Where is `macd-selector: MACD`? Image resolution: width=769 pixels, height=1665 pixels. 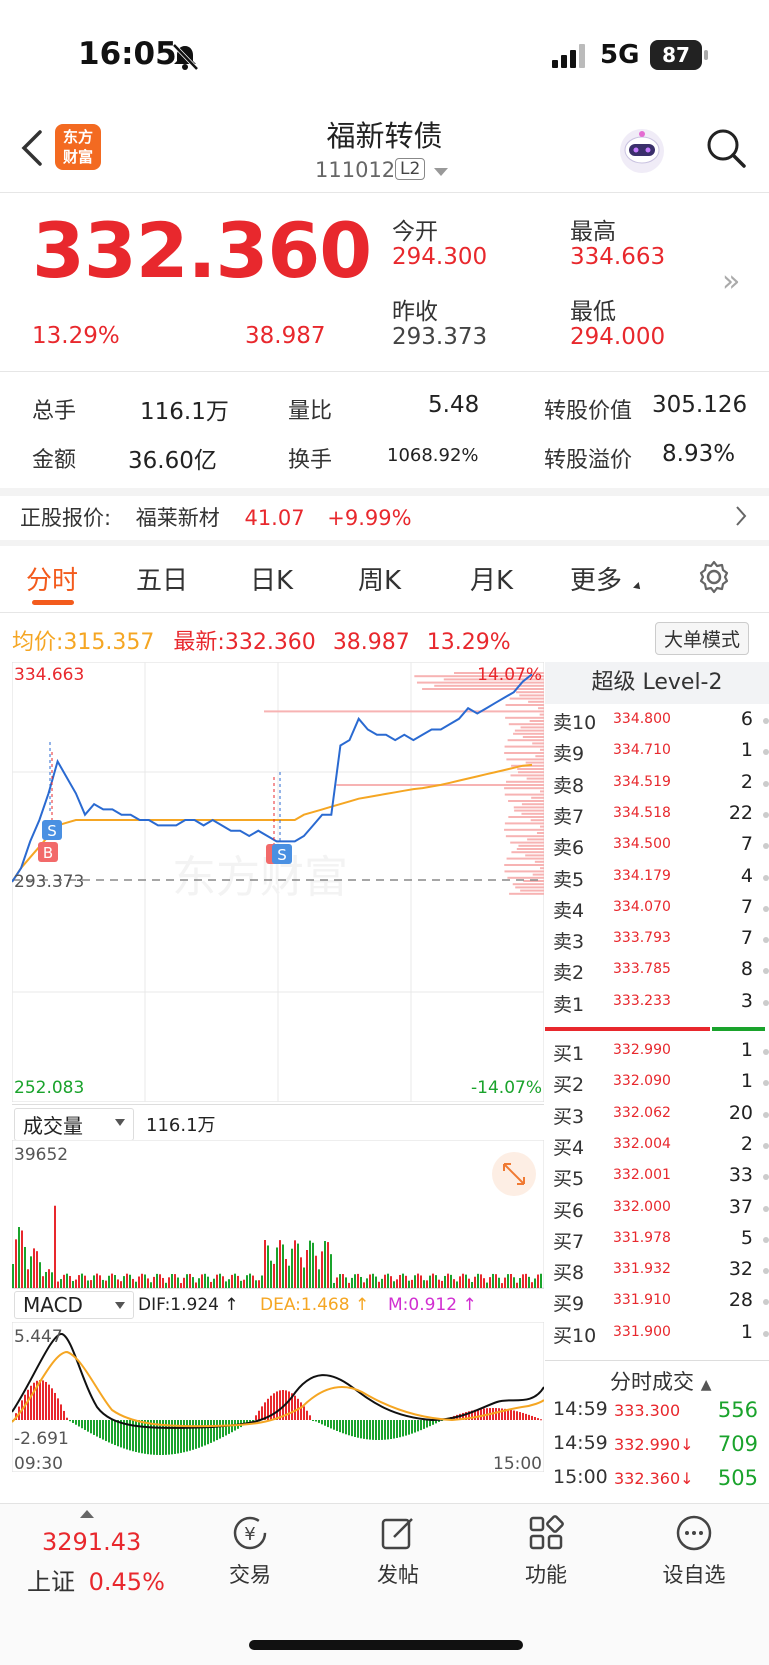
macd-selector: MACD is located at coordinates (74, 1305).